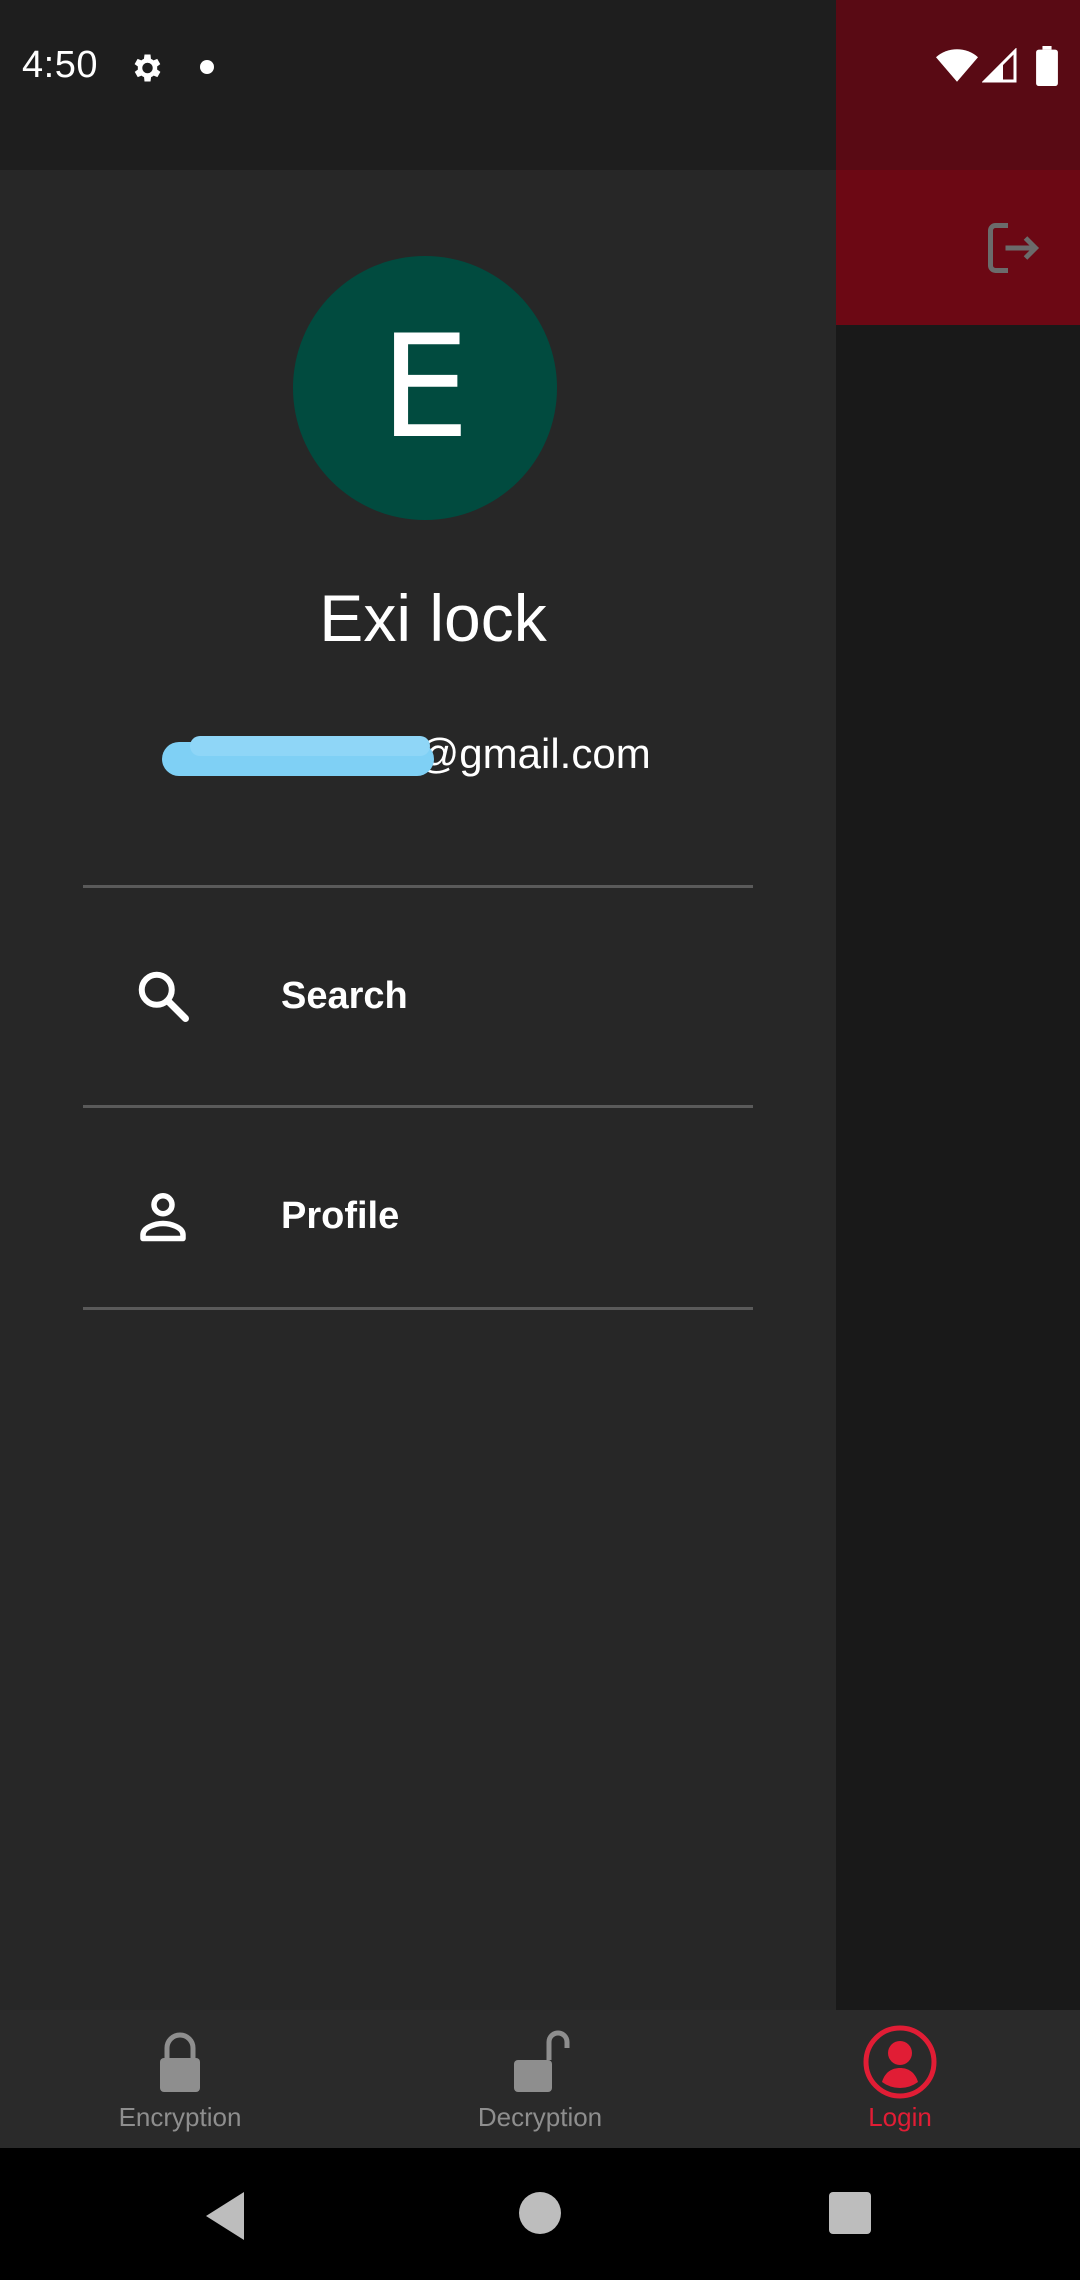 The height and width of the screenshot is (2280, 1080). Describe the element at coordinates (180, 2117) in the screenshot. I see `nav-label: Encryption` at that location.